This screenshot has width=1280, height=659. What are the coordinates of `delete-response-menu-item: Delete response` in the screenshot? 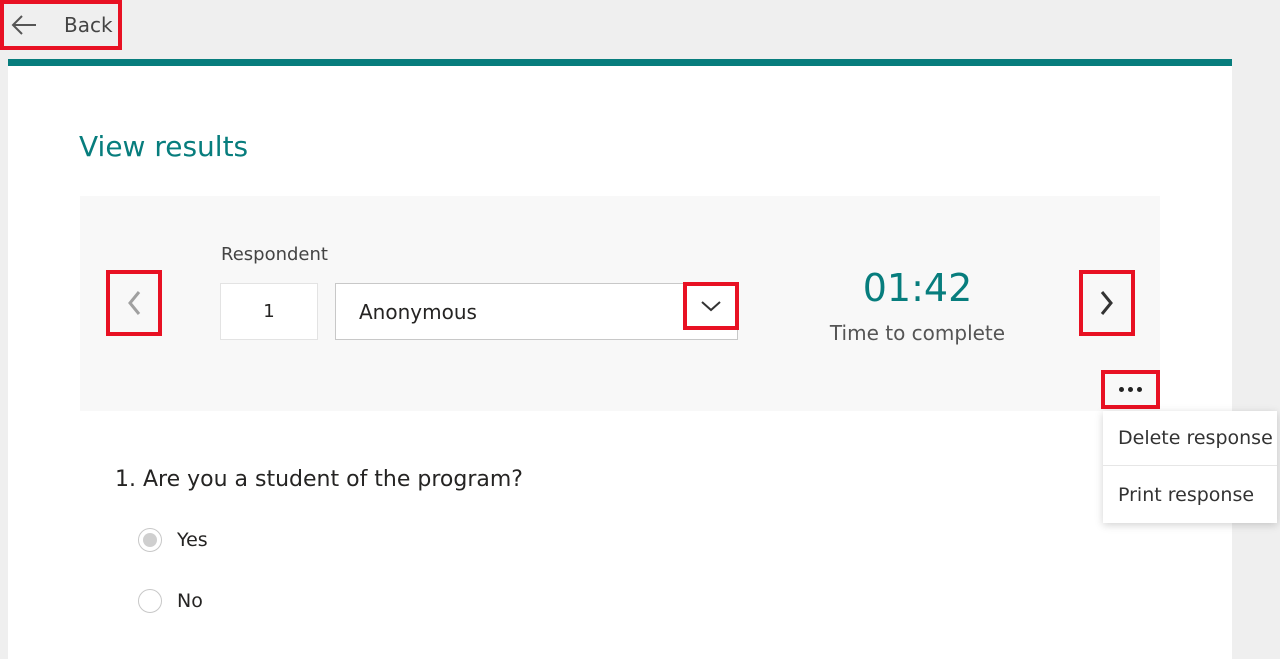 It's located at (1190, 438).